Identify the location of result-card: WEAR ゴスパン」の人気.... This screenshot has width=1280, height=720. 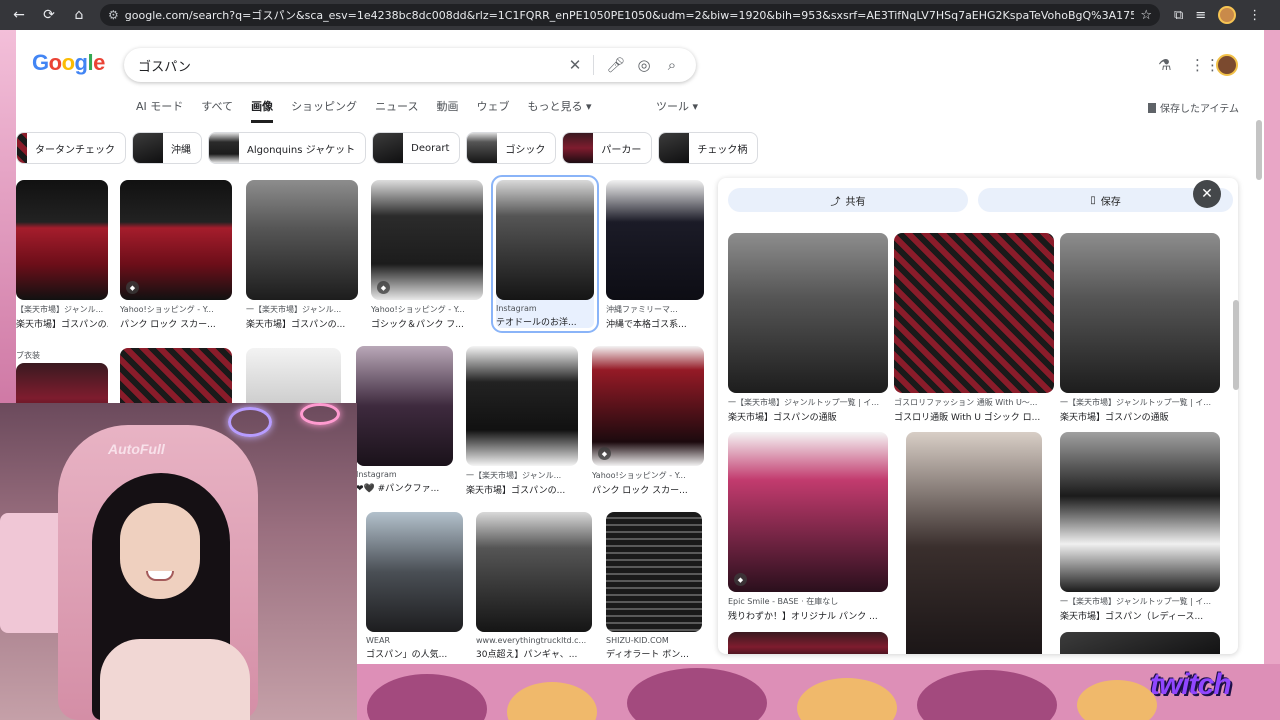
(414, 586).